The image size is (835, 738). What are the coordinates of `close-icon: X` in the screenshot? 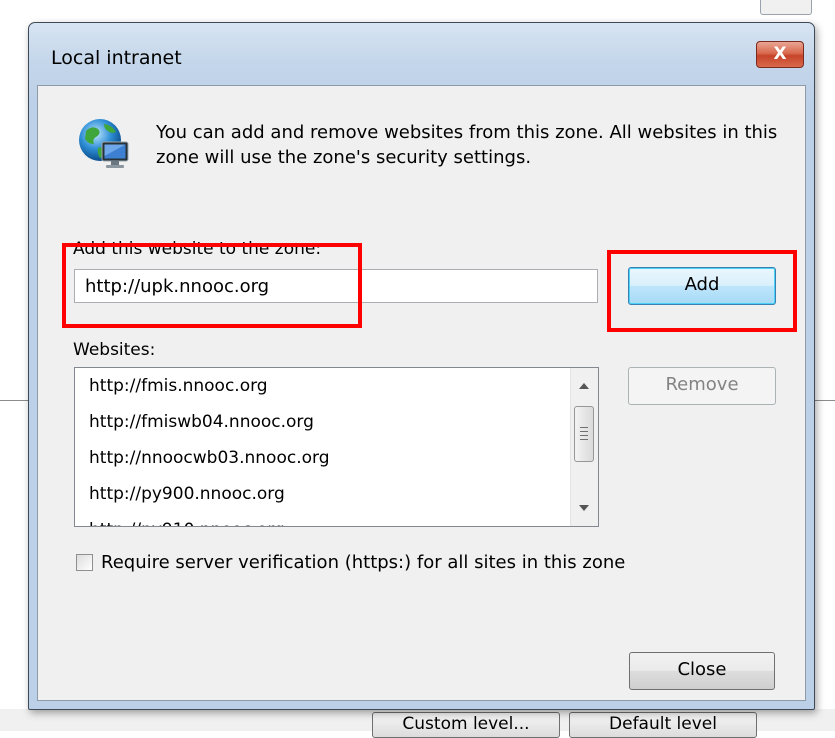 It's located at (780, 54).